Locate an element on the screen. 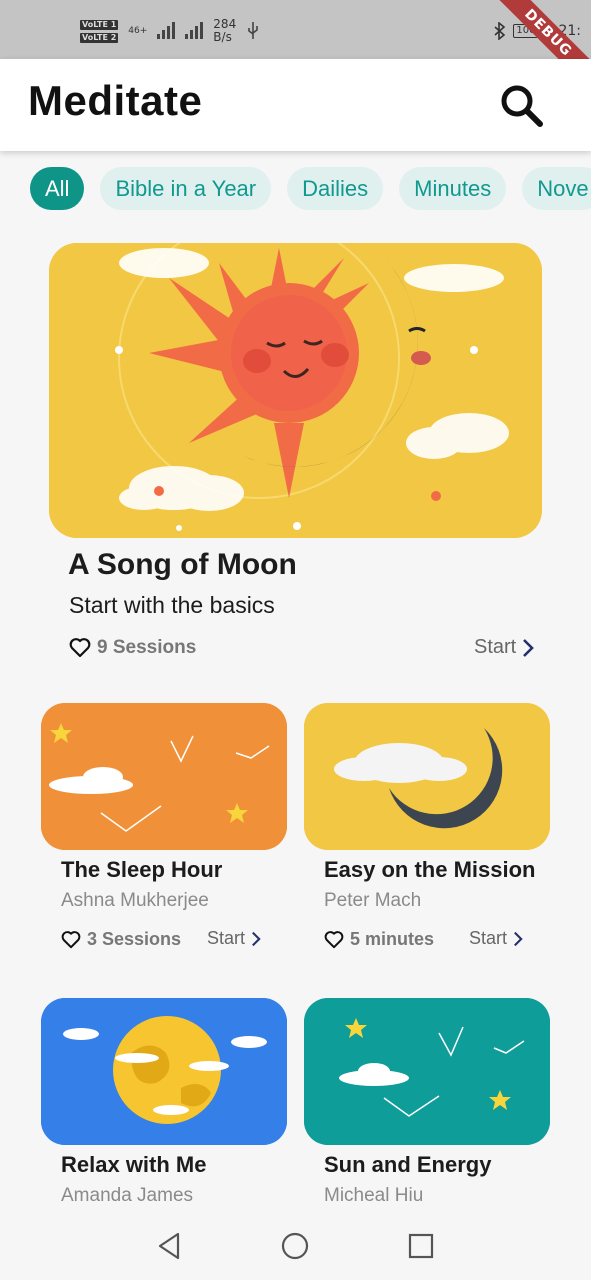 The width and height of the screenshot is (591, 1280). page-title: Meditate is located at coordinates (115, 100).